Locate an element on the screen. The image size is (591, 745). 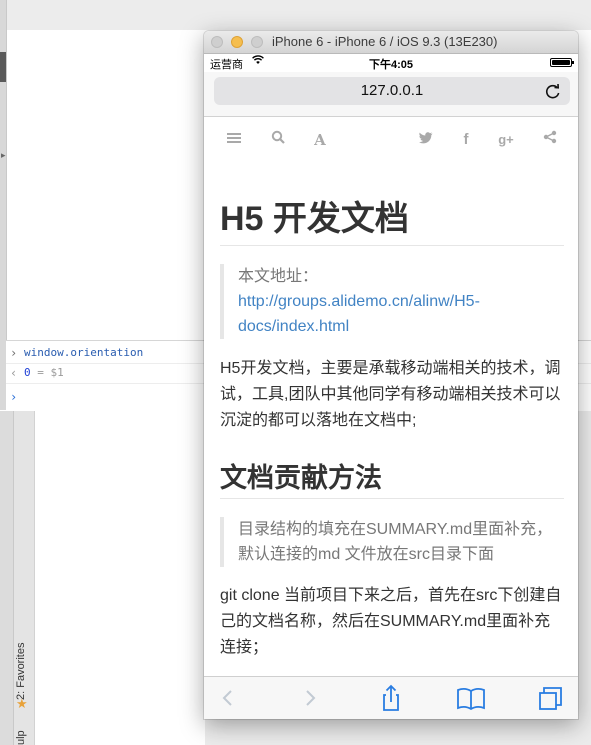
doc-toolbar: A f g+ is located at coordinates (391, 141).